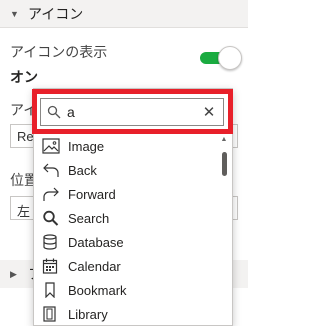 The height and width of the screenshot is (326, 320). I want to click on image-icon, so click(51, 146).